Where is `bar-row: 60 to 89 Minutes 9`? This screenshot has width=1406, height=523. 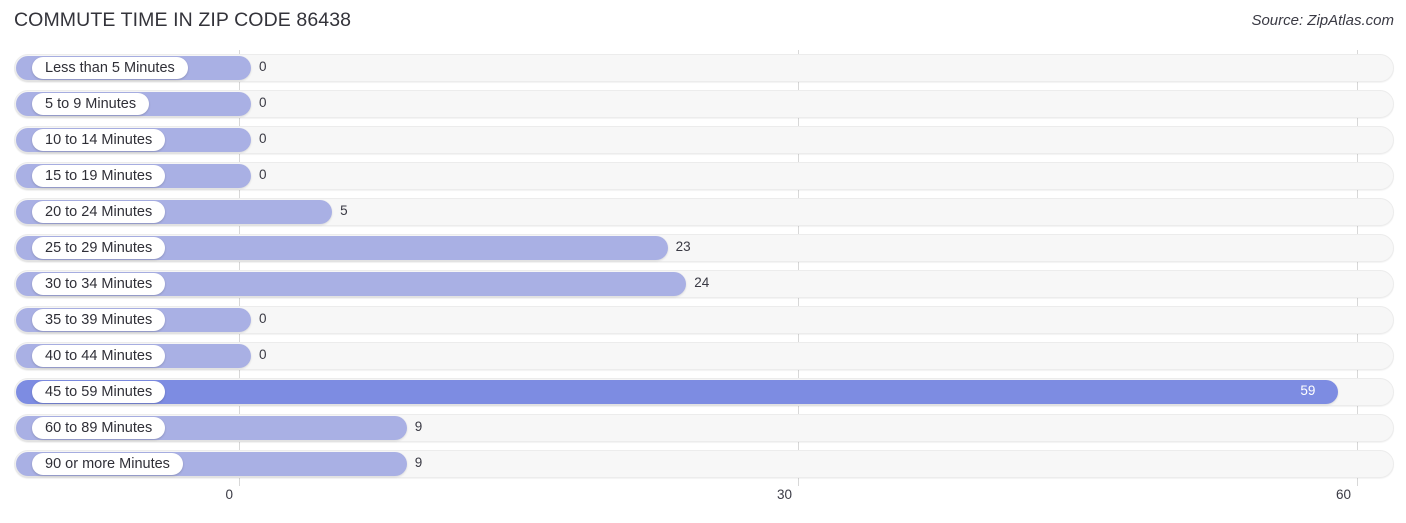 bar-row: 60 to 89 Minutes 9 is located at coordinates (704, 428).